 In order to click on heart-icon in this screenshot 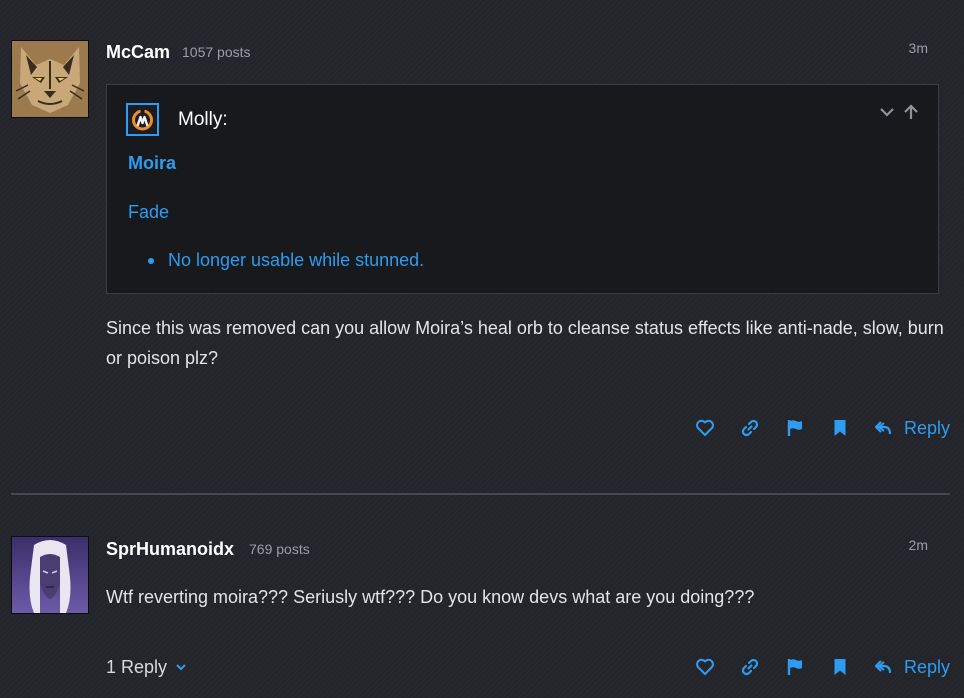, I will do `click(705, 666)`.